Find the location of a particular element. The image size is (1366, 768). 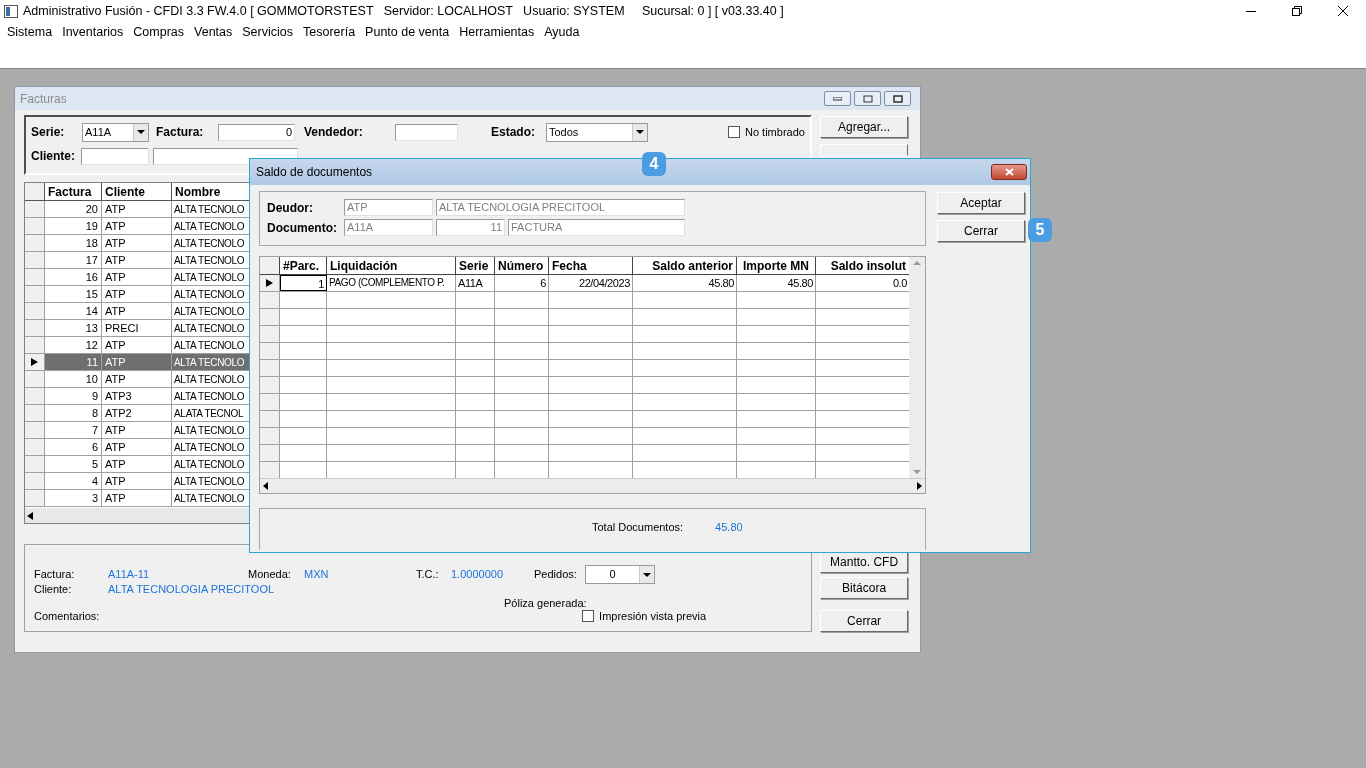

table-cell: 11 is located at coordinates (73, 362).